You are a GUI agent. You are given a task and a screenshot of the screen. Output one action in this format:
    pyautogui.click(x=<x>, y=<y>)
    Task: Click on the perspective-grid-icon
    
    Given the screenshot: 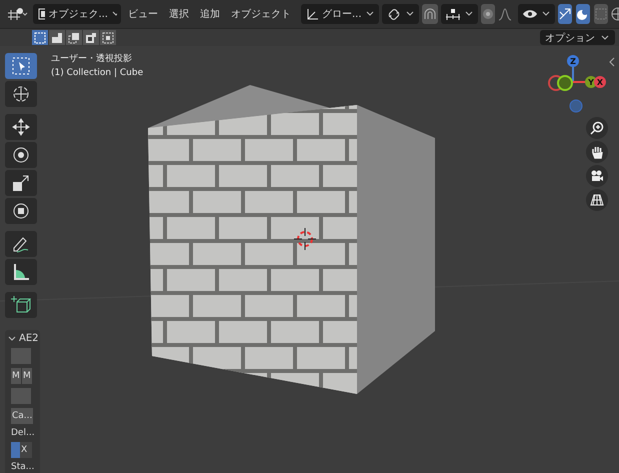 What is the action you would take?
    pyautogui.click(x=597, y=200)
    